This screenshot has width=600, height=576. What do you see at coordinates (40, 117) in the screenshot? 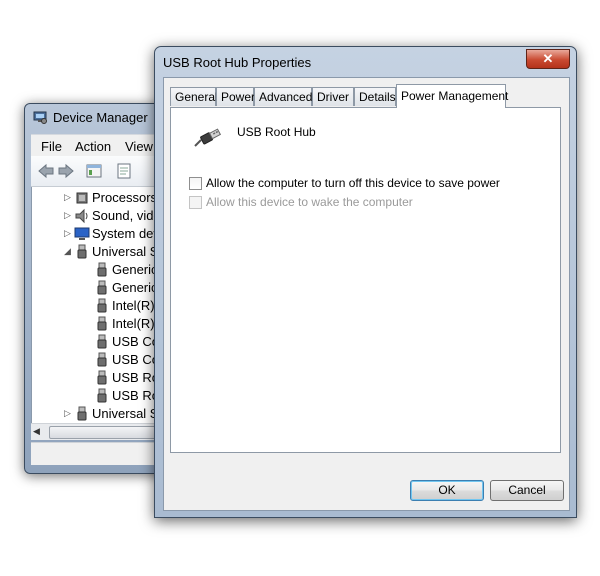
I see `device-manager-icon` at bounding box center [40, 117].